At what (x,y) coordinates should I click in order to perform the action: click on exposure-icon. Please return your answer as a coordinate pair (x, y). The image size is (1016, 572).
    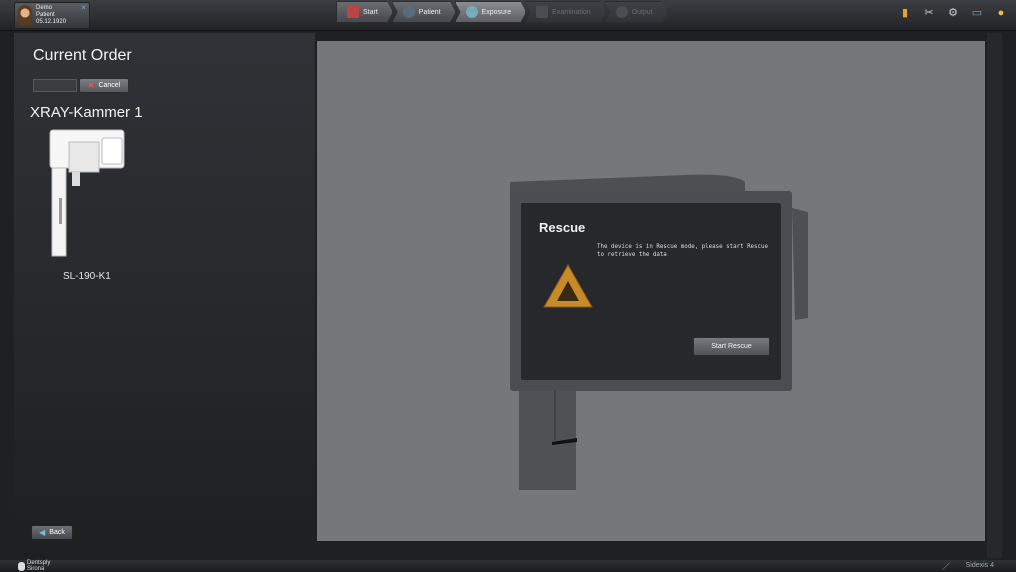
    Looking at the image, I should click on (472, 12).